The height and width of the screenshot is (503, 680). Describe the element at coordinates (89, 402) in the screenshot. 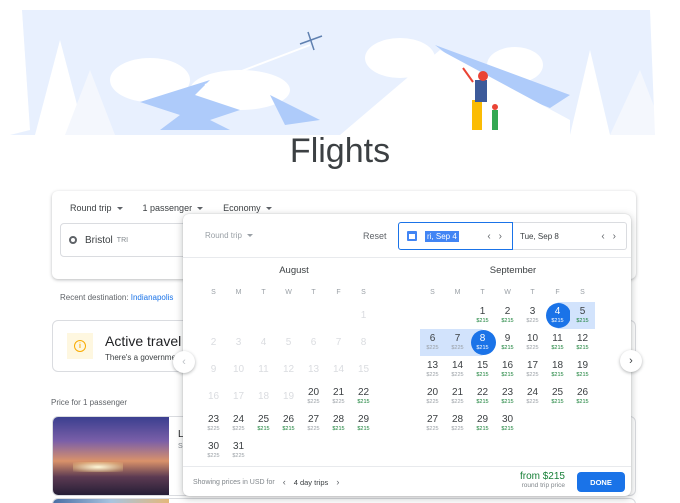

I see `price-for-passenger-label: Price for 1 passenger` at that location.